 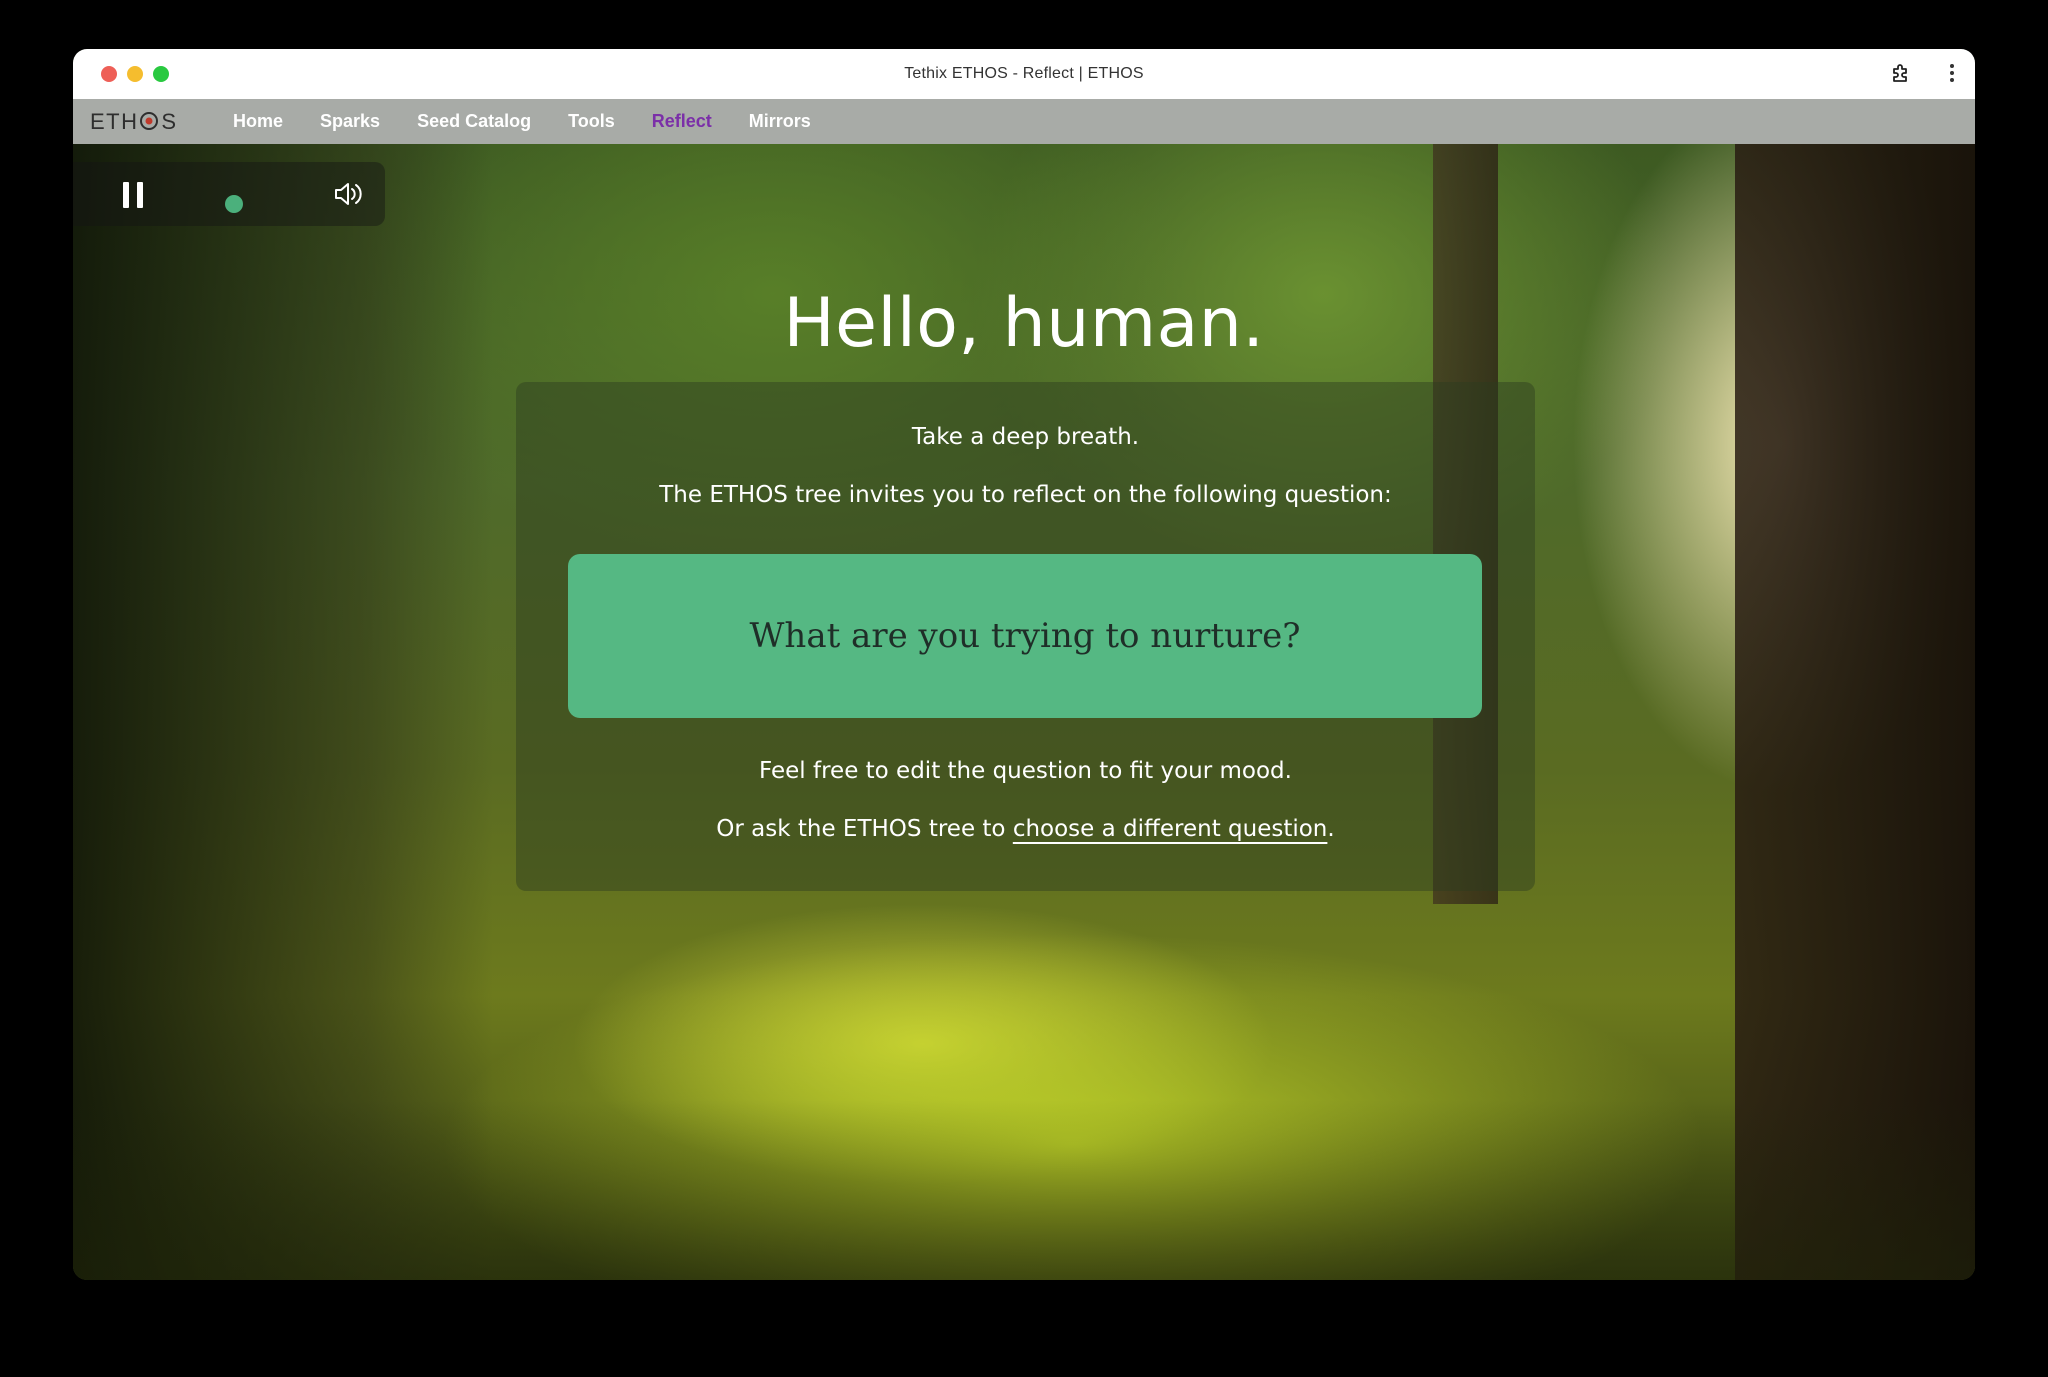 I want to click on logo-text-start: ETH, so click(x=114, y=121).